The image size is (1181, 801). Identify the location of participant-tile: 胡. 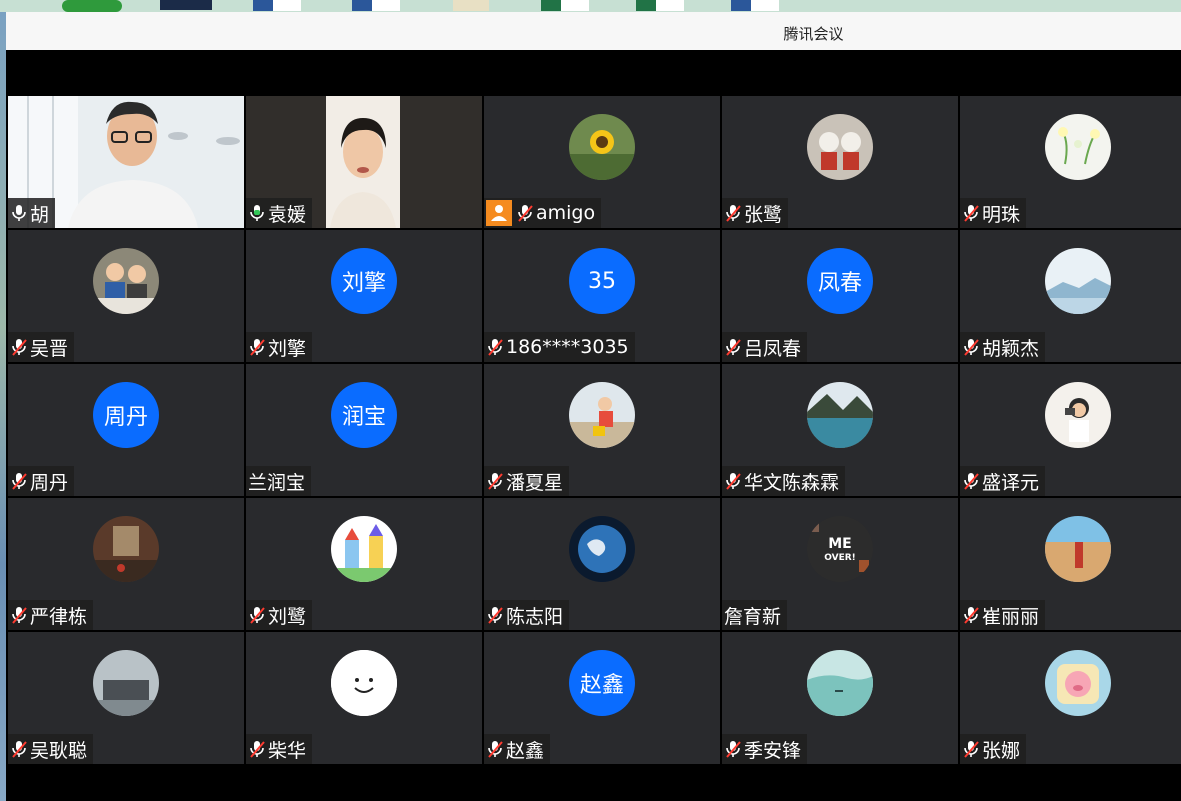
(126, 162).